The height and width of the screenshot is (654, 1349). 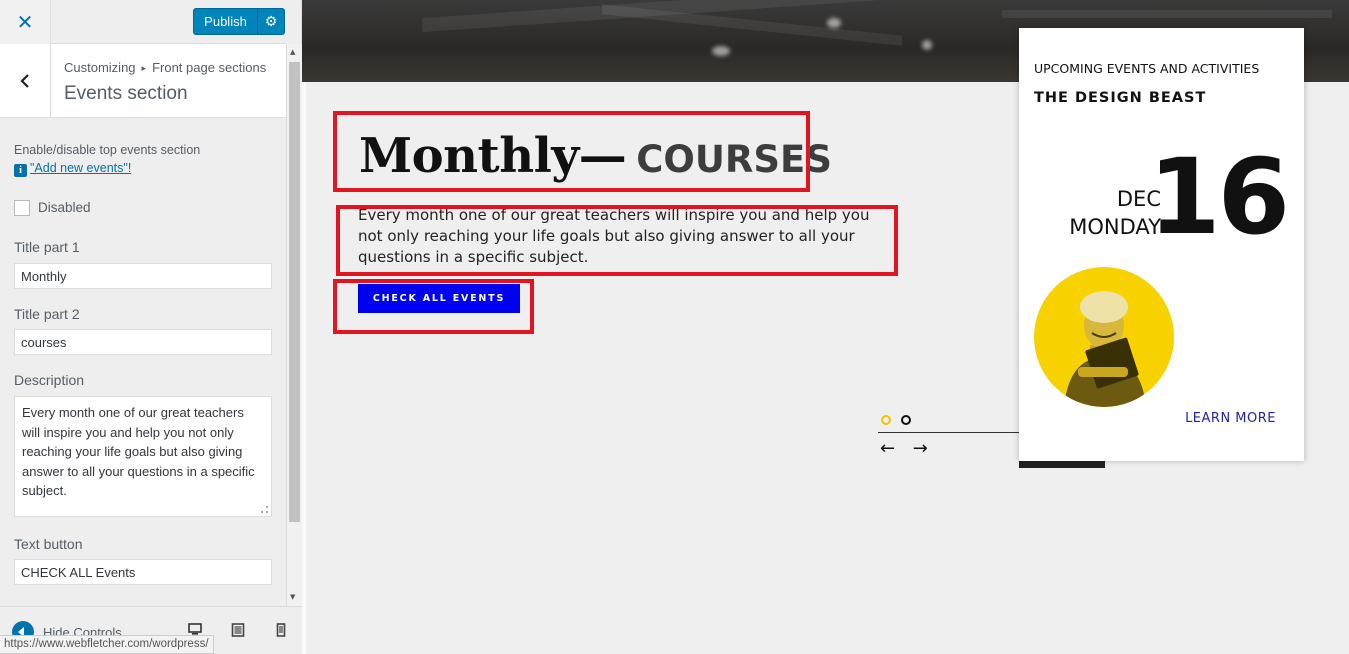 What do you see at coordinates (225, 21) in the screenshot?
I see `publish-button: Publish` at bounding box center [225, 21].